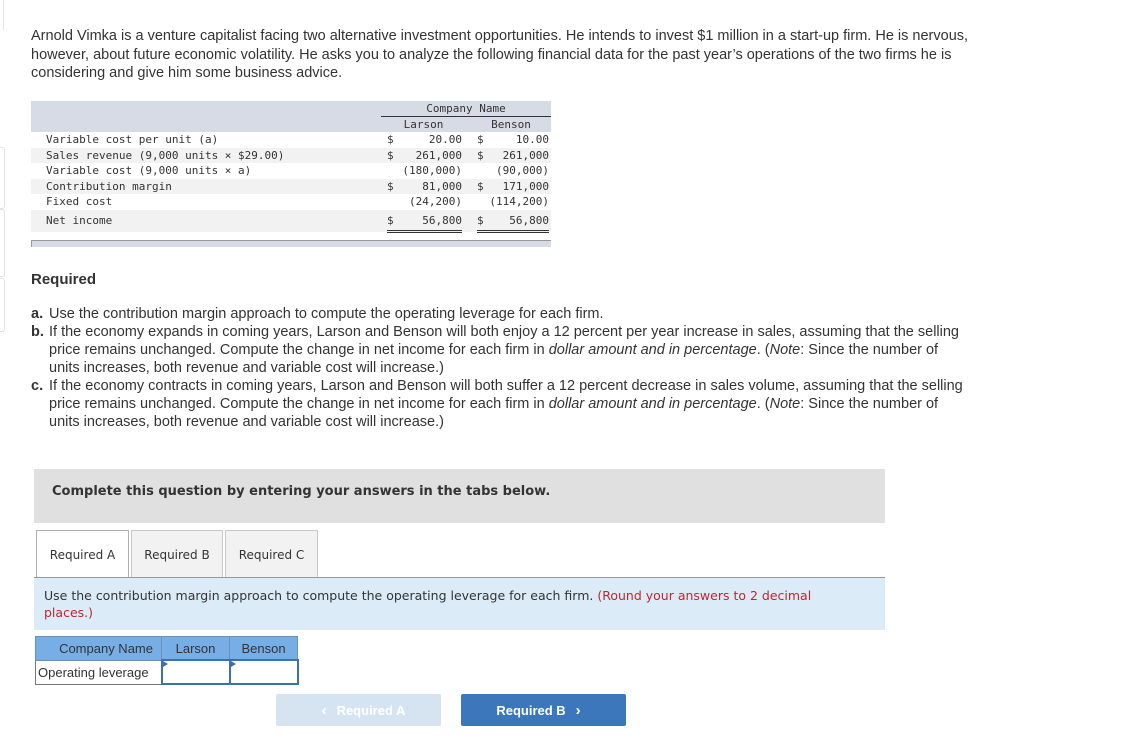 The height and width of the screenshot is (753, 1121). I want to click on benson-leverage-cell, so click(263, 672).